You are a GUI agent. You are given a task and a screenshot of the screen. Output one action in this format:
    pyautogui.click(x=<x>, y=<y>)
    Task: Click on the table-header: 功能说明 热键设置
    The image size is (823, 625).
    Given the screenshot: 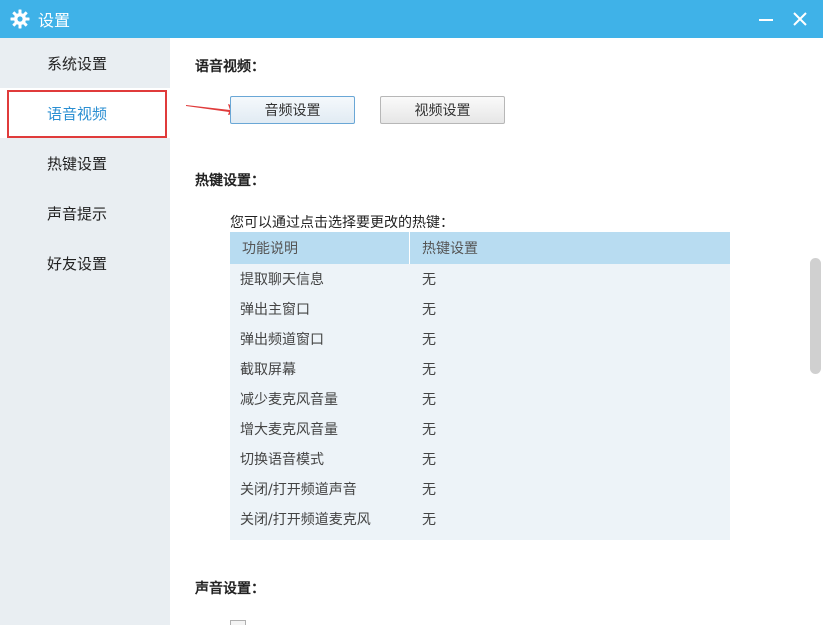 What is the action you would take?
    pyautogui.click(x=480, y=248)
    